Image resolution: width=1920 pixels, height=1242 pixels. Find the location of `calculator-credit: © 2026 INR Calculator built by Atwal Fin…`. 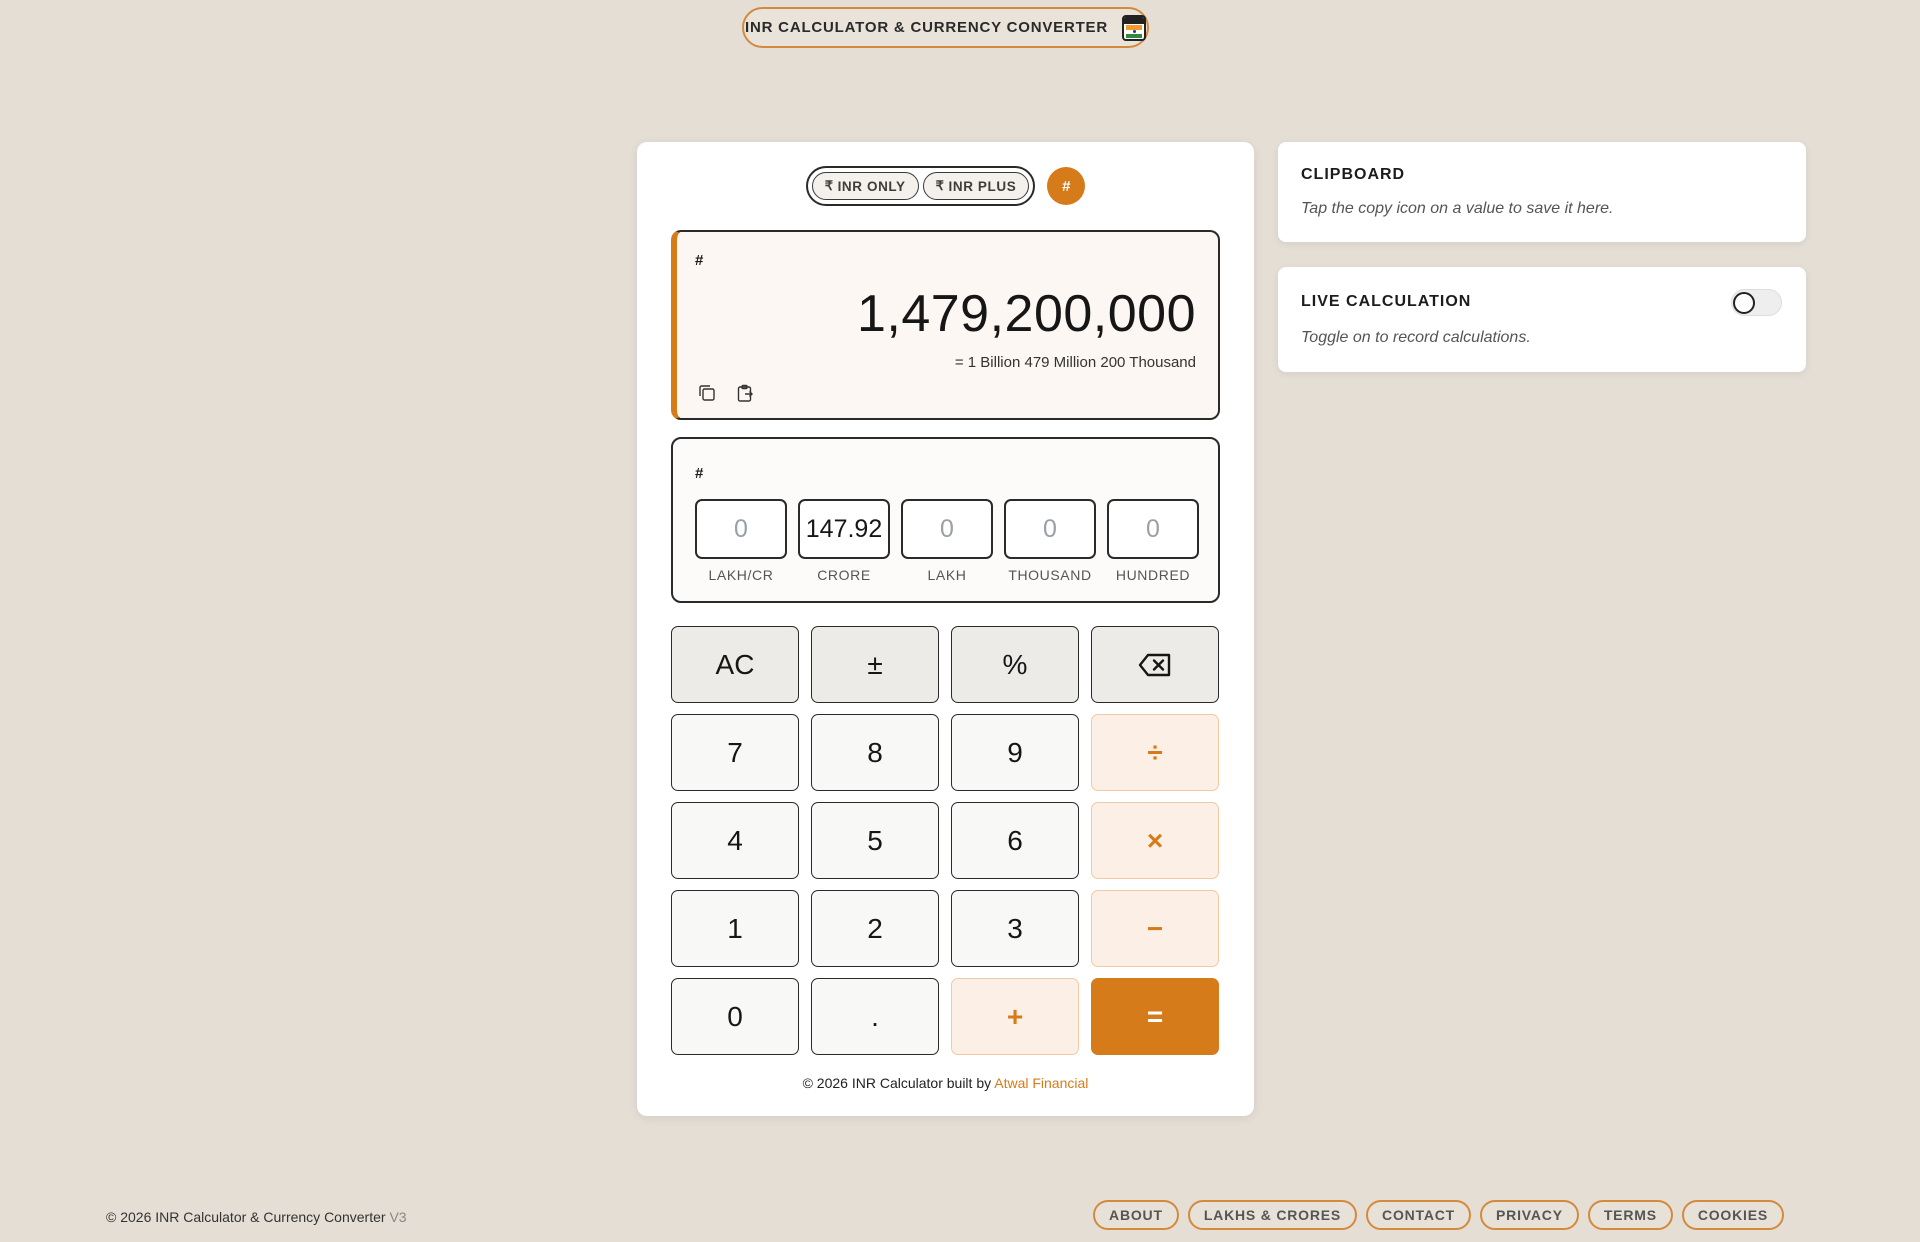

calculator-credit: © 2026 INR Calculator built by Atwal Fin… is located at coordinates (945, 1083).